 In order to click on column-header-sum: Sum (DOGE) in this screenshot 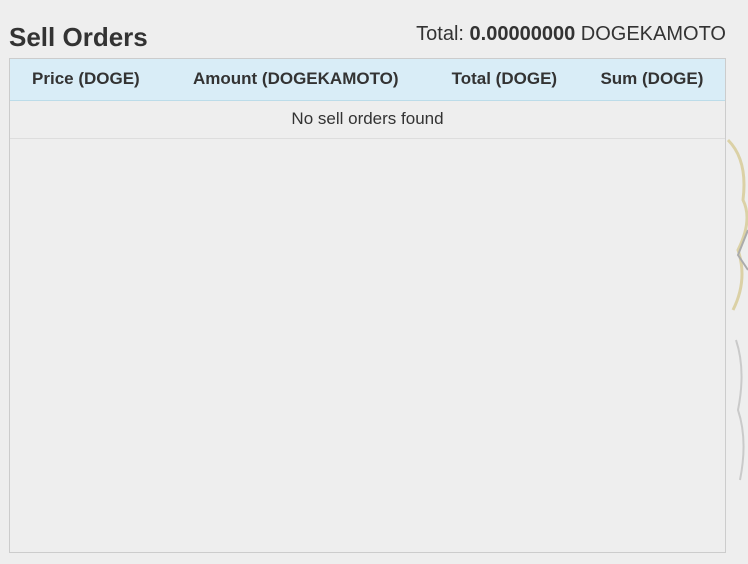, I will do `click(651, 80)`.